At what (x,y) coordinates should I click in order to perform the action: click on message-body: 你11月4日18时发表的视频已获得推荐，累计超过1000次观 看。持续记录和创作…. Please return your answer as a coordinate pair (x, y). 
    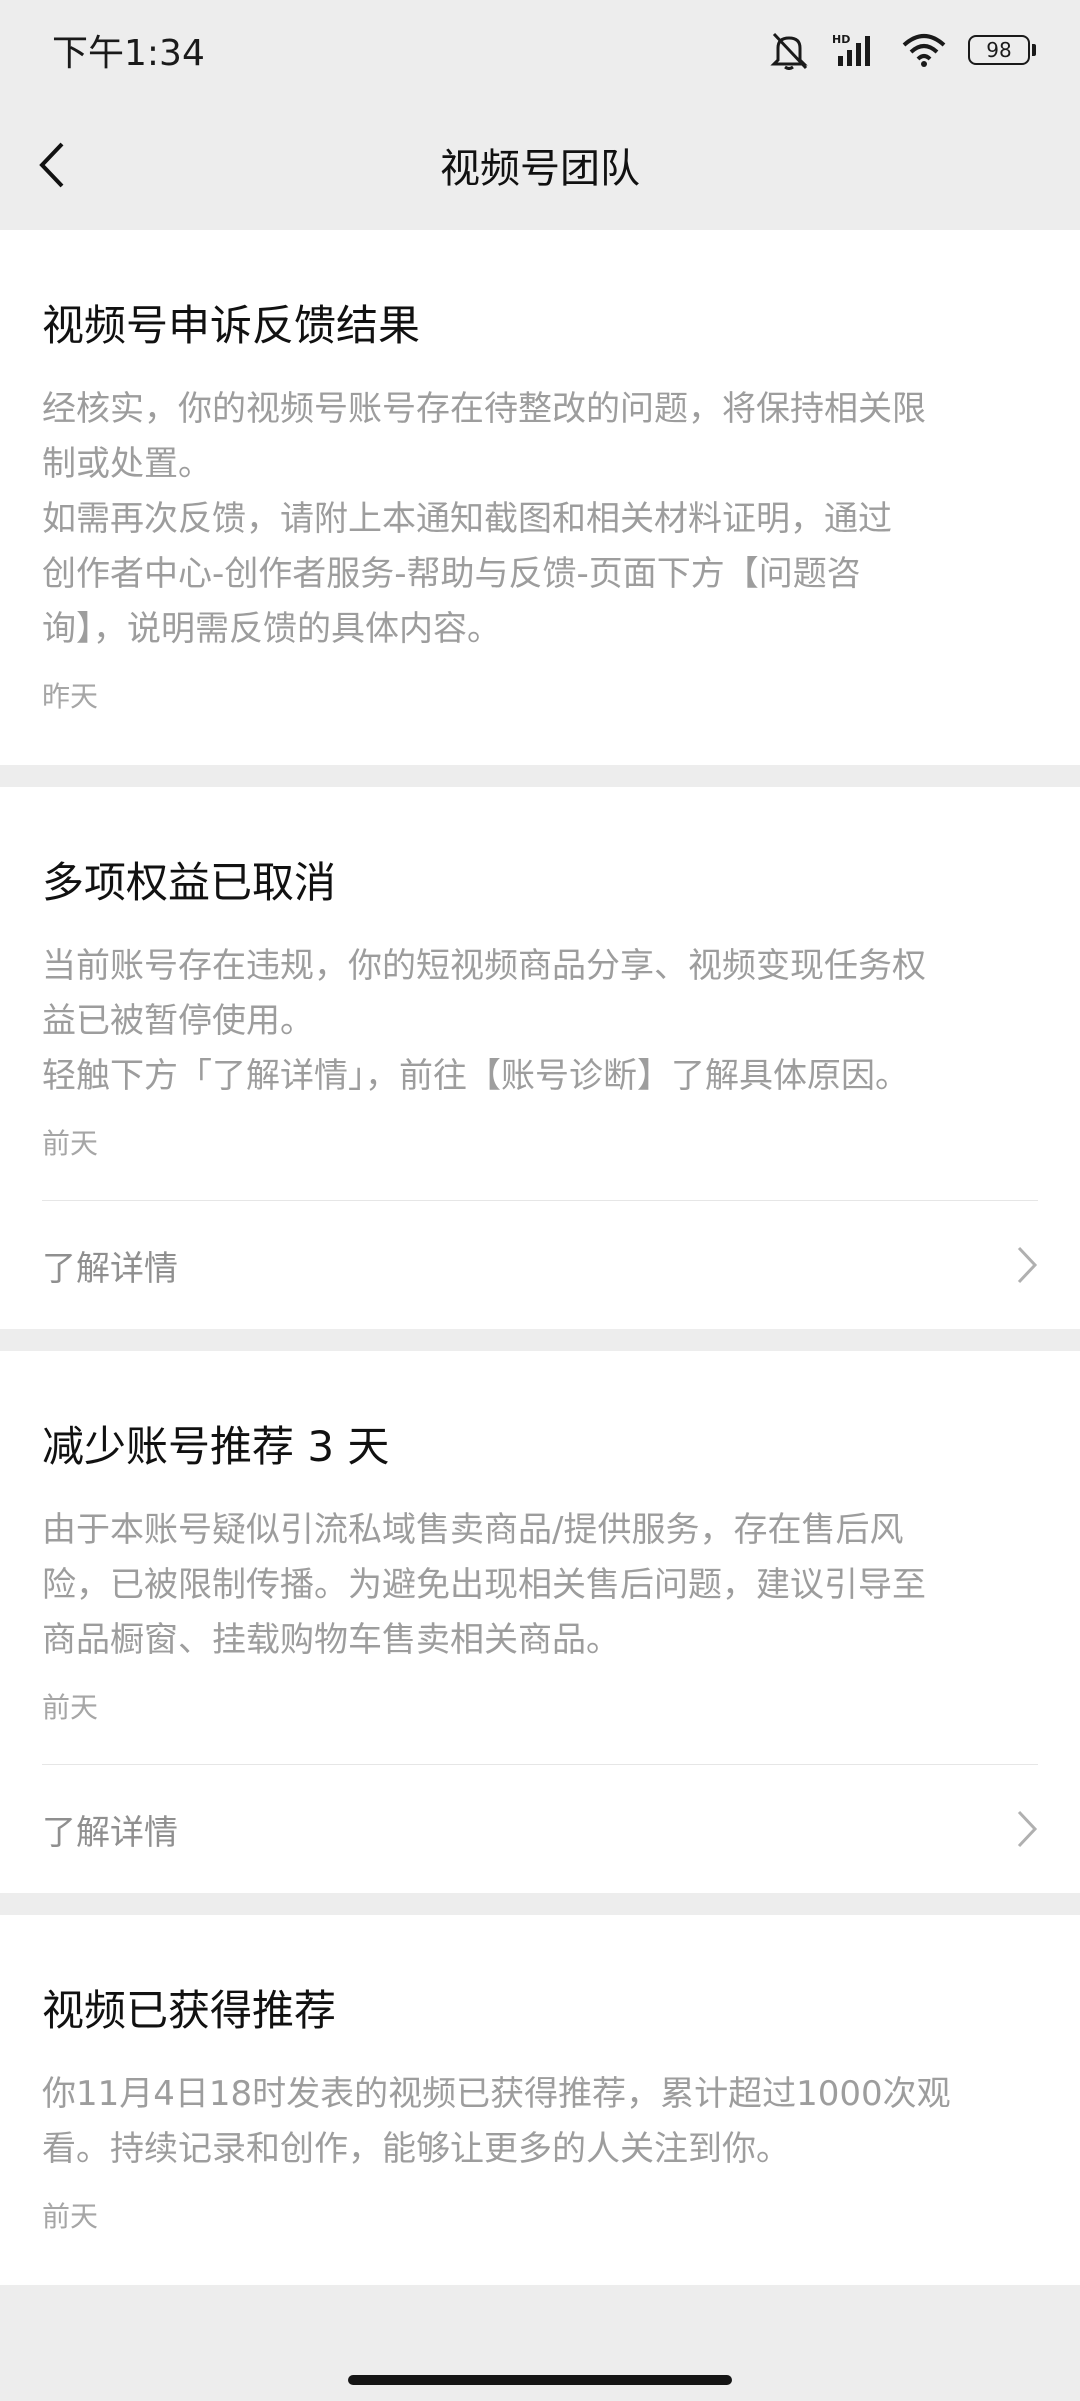
    Looking at the image, I should click on (496, 2121).